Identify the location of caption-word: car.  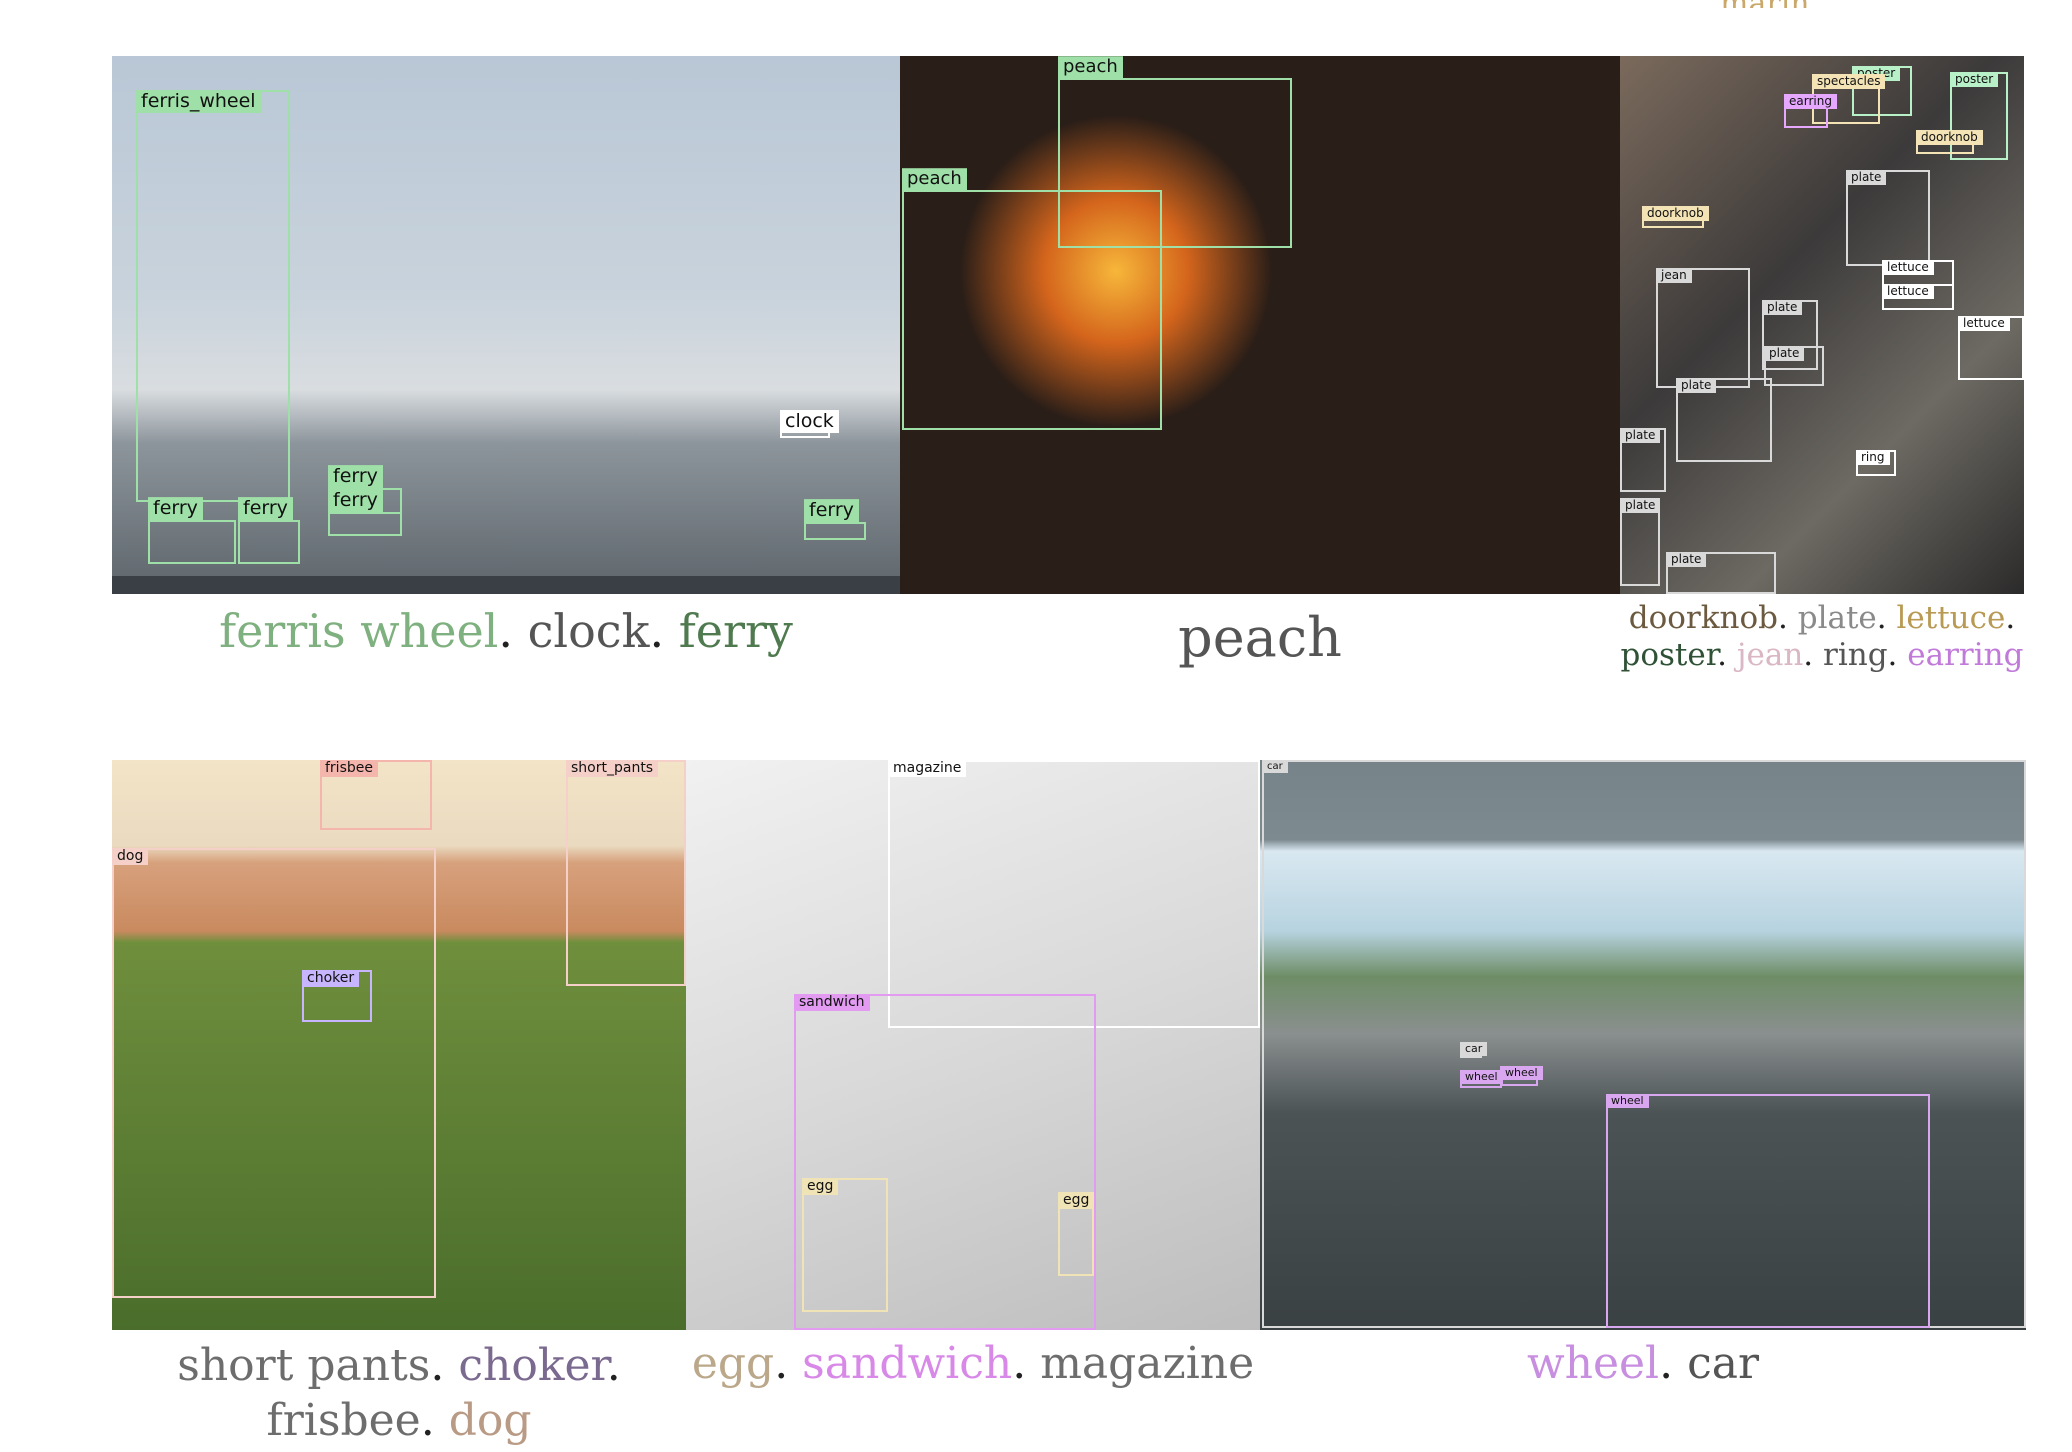
(1723, 1363).